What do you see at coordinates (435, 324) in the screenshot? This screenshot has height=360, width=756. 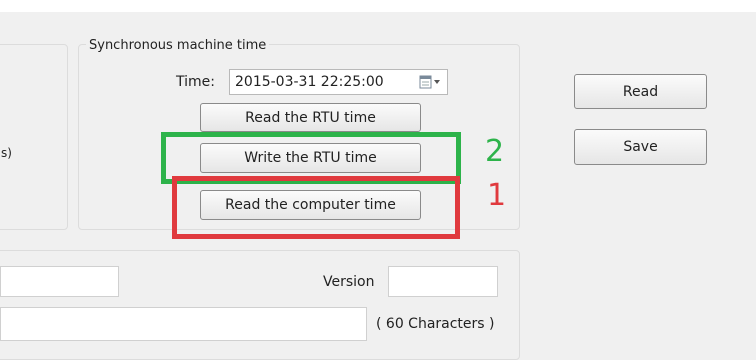 I see `character-limit-label: ( 60 Characters )` at bounding box center [435, 324].